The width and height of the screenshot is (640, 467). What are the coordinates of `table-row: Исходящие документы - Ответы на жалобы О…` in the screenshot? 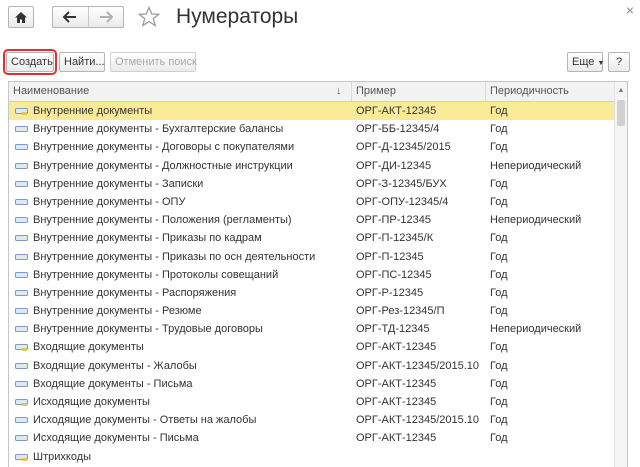 It's located at (312, 420).